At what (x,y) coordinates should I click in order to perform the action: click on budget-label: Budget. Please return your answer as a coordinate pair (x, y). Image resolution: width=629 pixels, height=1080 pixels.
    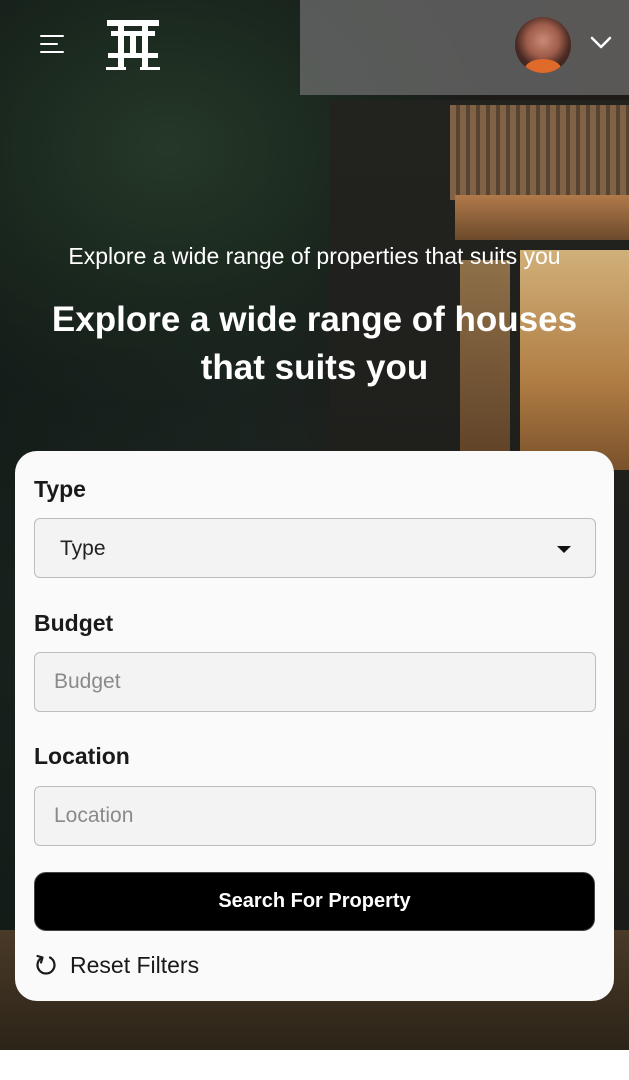
    Looking at the image, I should click on (74, 623).